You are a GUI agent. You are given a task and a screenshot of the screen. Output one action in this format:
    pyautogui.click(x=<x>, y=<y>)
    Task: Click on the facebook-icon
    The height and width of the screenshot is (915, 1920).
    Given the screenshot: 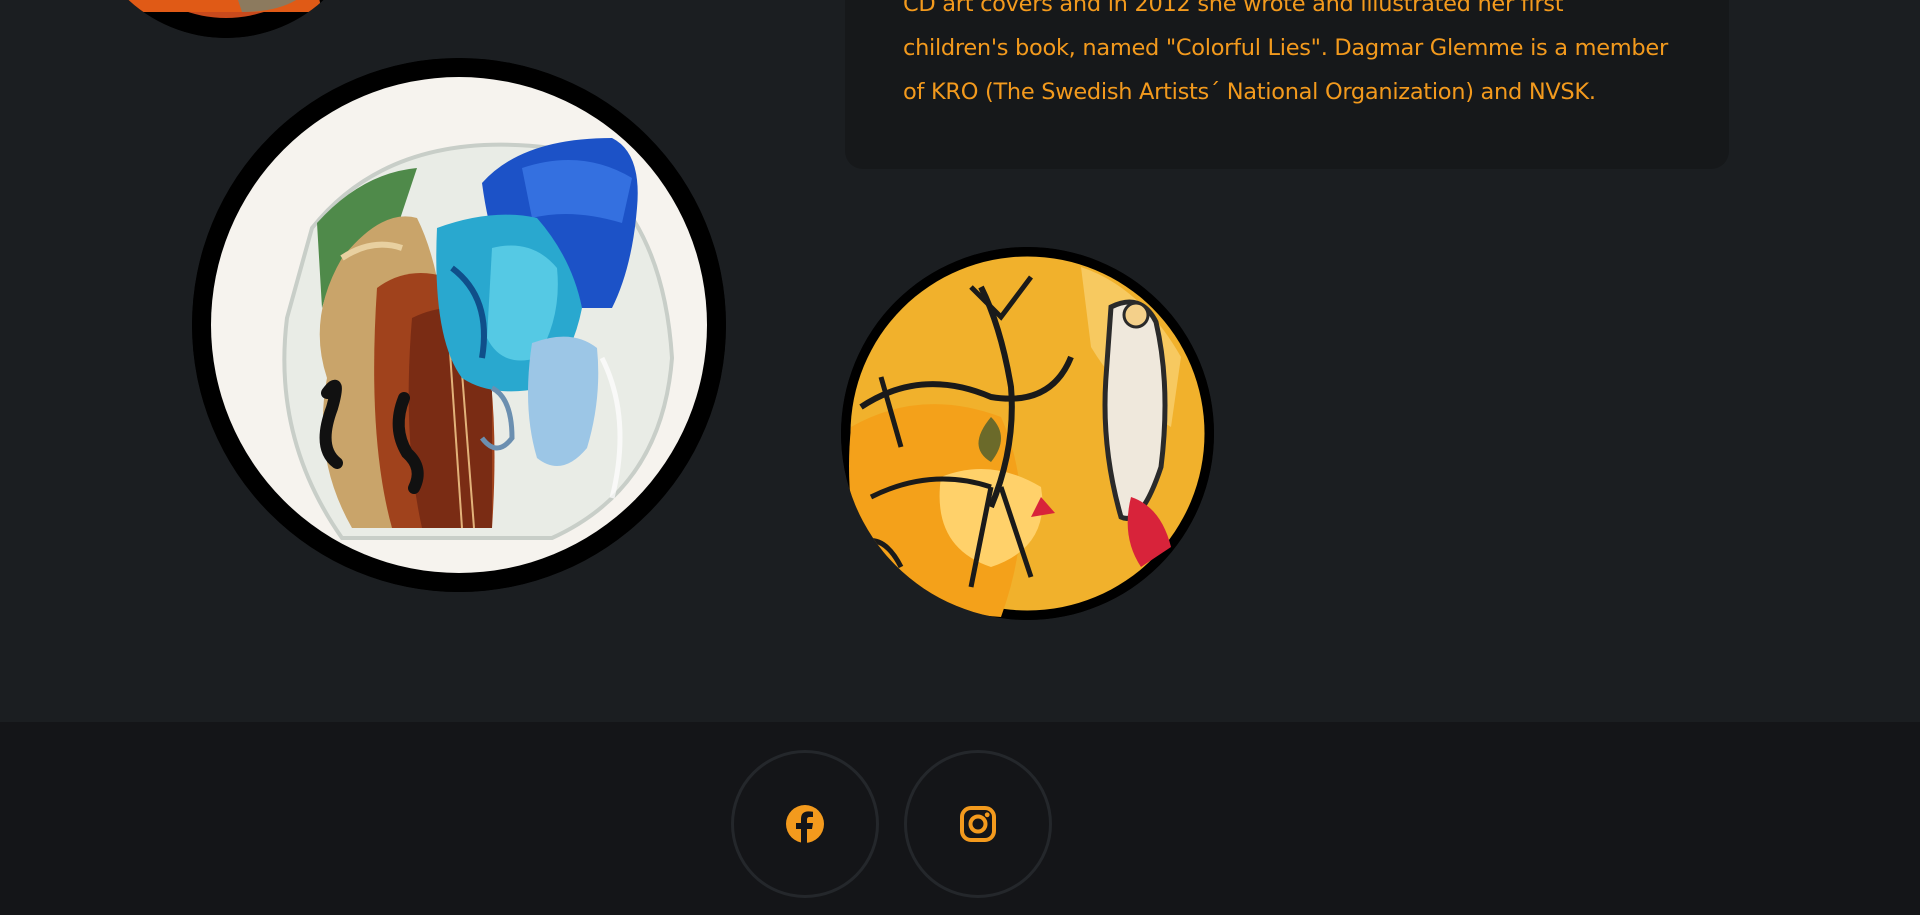 What is the action you would take?
    pyautogui.click(x=805, y=824)
    